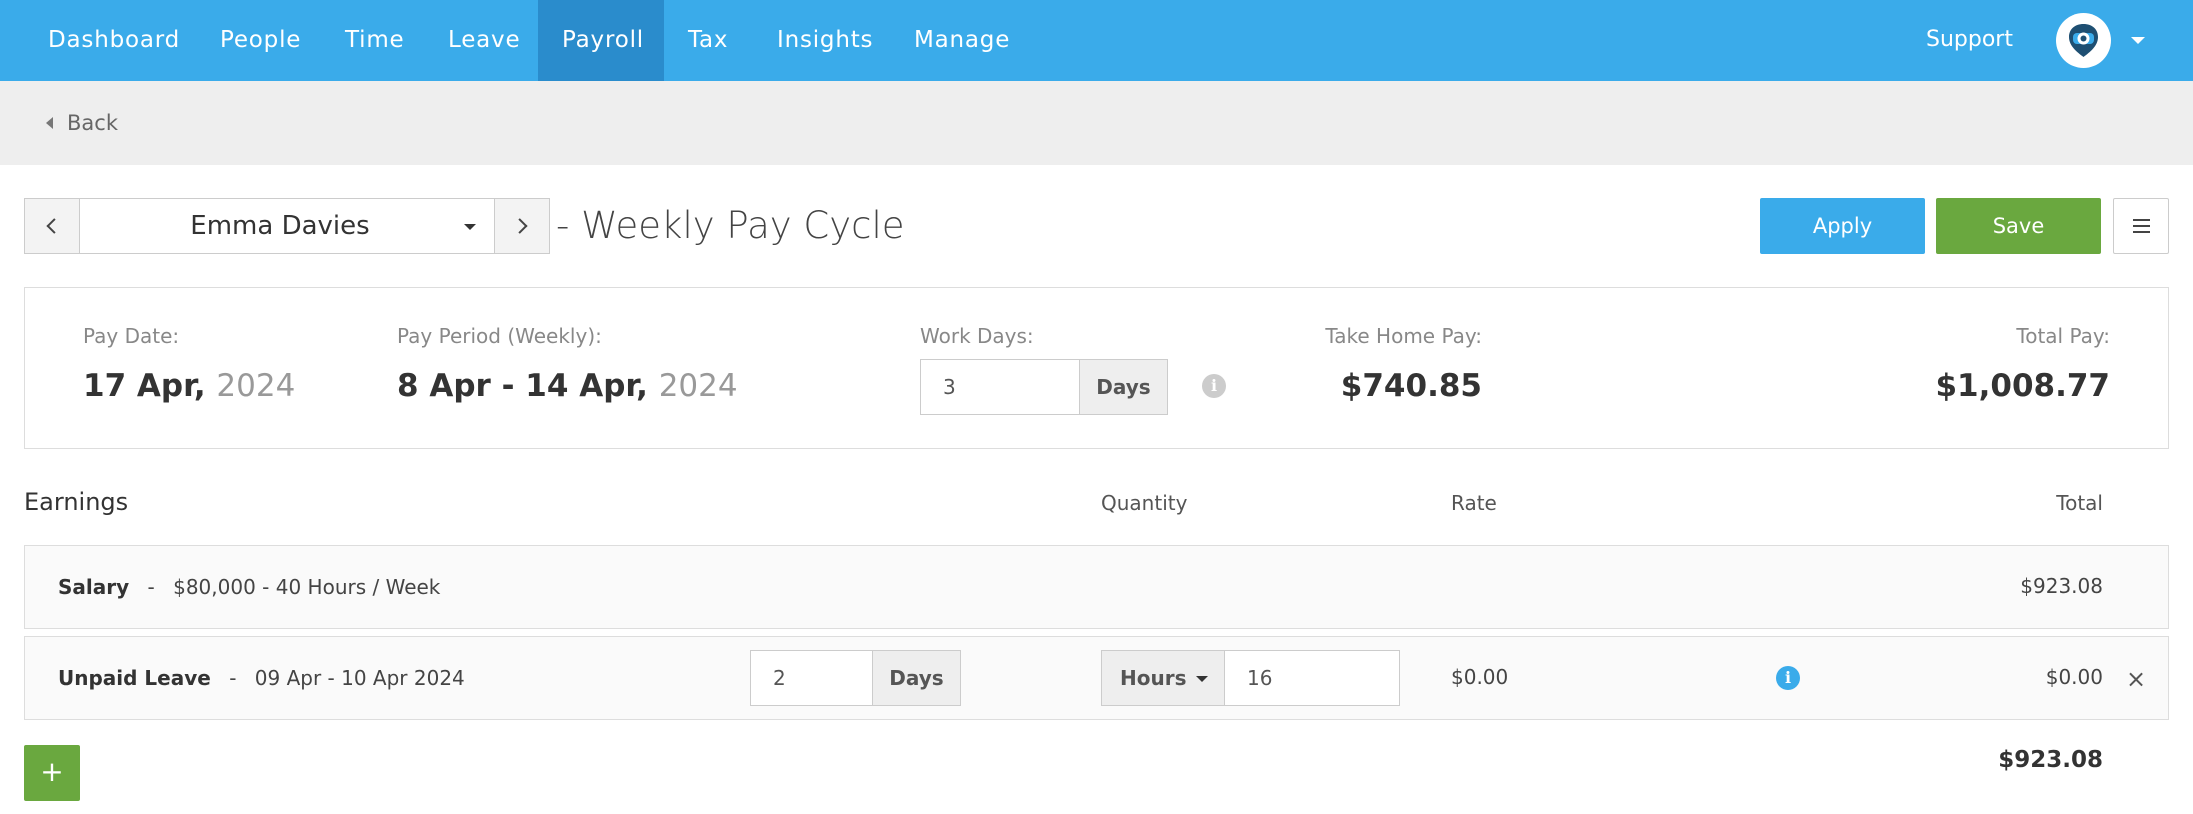 The height and width of the screenshot is (814, 2193). What do you see at coordinates (256, 386) in the screenshot?
I see `pay-date-year: 2024` at bounding box center [256, 386].